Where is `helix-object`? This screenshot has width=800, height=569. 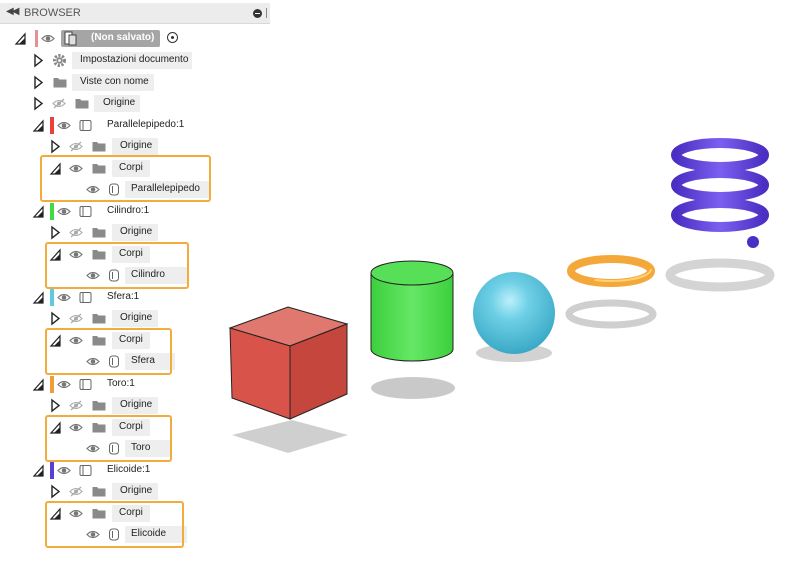 helix-object is located at coordinates (720, 215).